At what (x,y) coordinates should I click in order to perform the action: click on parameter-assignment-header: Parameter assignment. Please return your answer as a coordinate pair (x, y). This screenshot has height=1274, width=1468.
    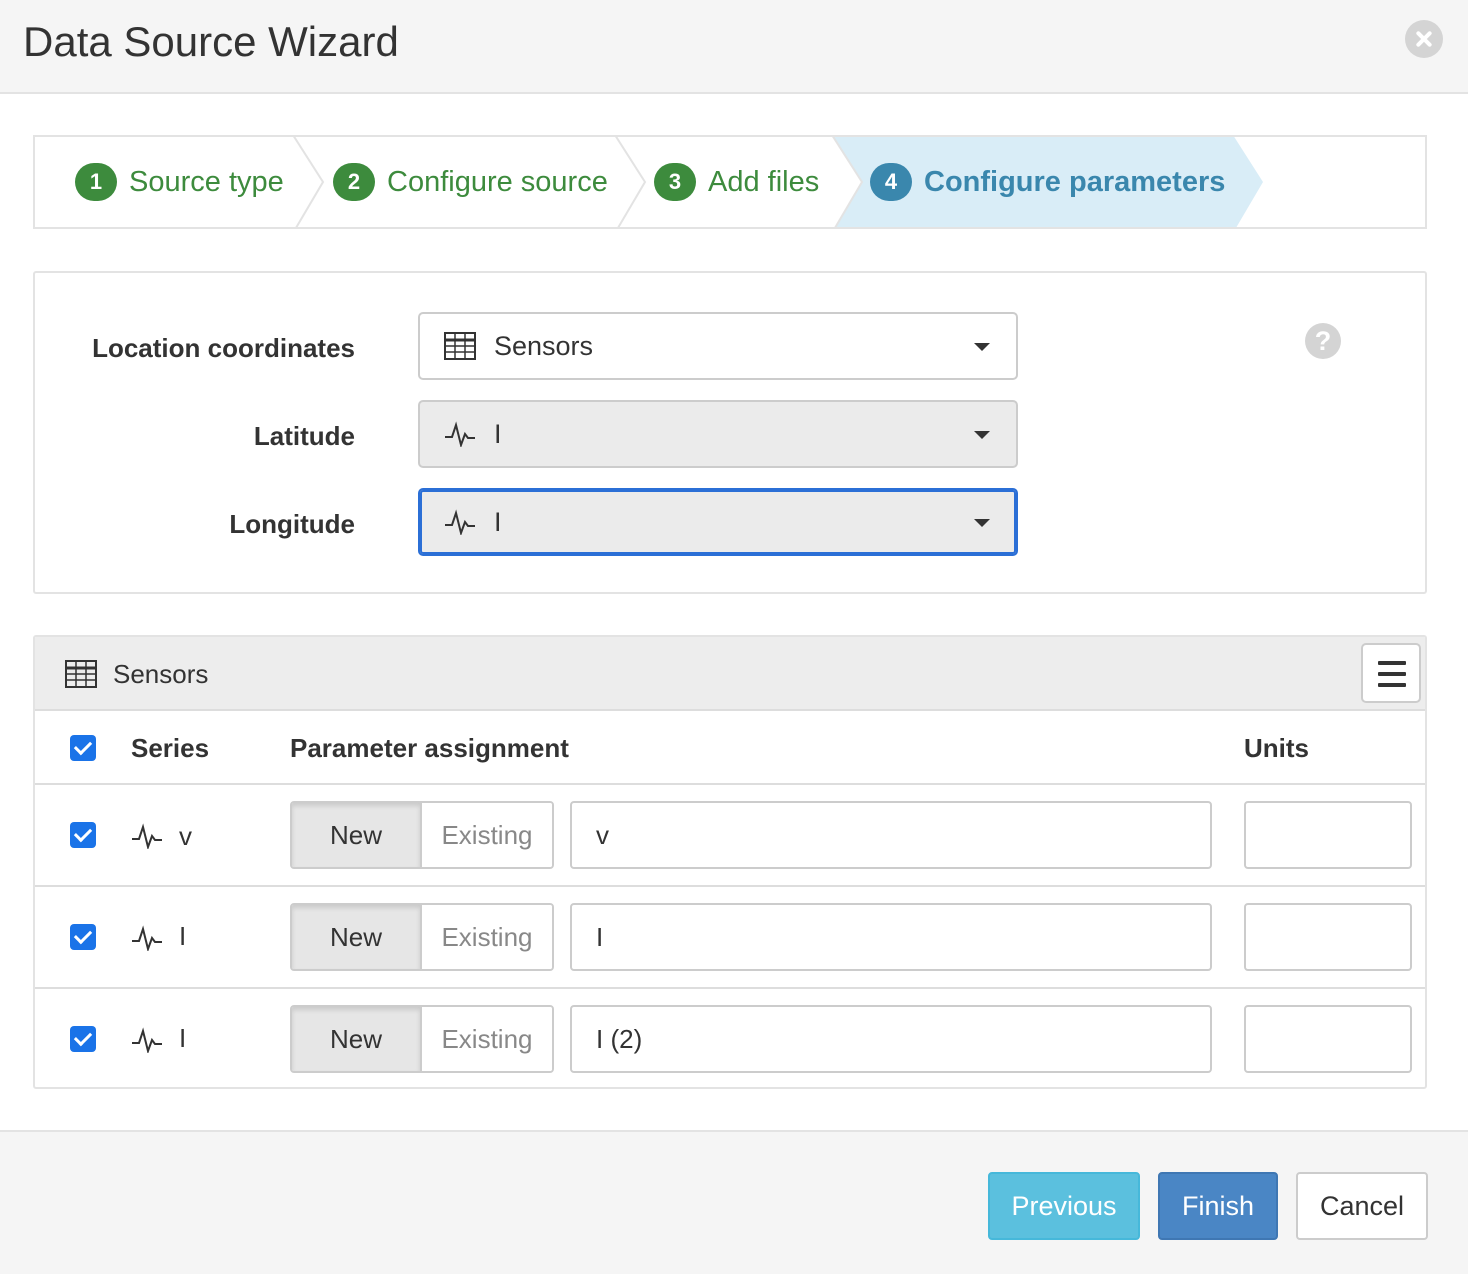
    Looking at the image, I should click on (429, 748).